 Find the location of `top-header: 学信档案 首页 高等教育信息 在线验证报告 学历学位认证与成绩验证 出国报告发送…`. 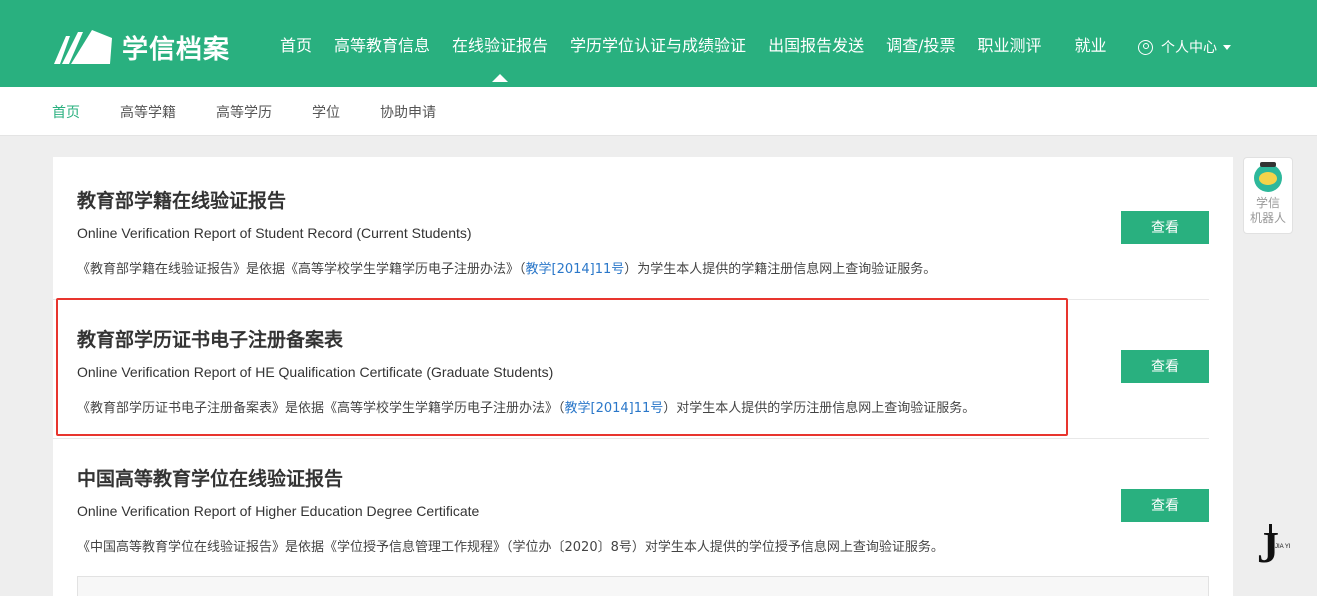

top-header: 学信档案 首页 高等教育信息 在线验证报告 学历学位认证与成绩验证 出国报告发送… is located at coordinates (658, 43).